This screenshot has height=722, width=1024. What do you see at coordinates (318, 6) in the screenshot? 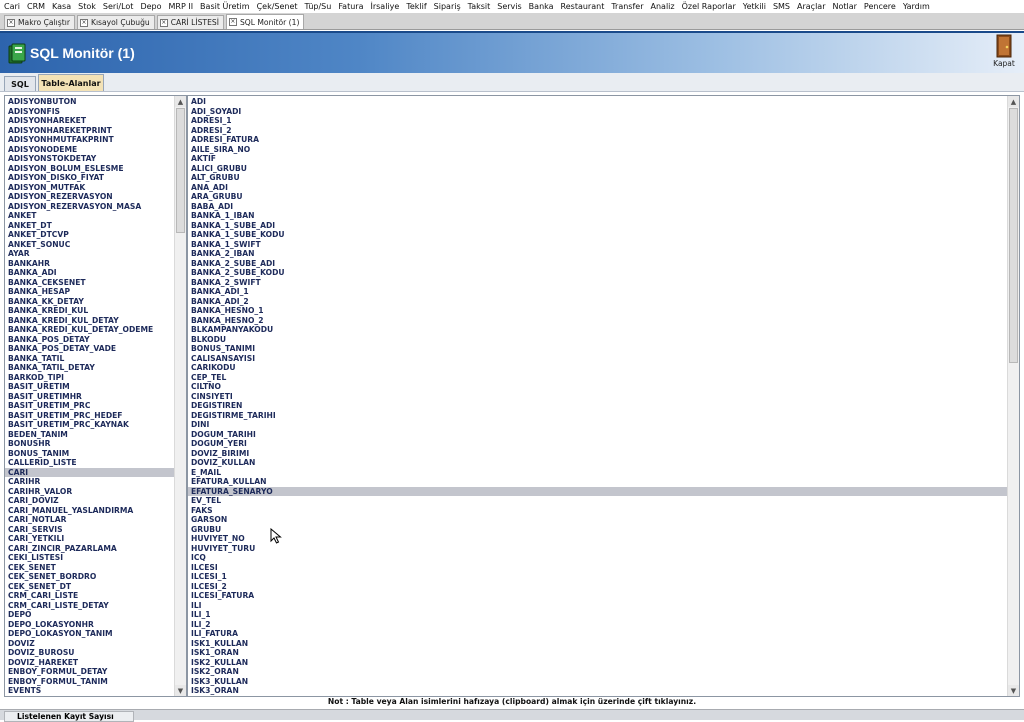
I see `menu-item: Tüp/Su` at bounding box center [318, 6].